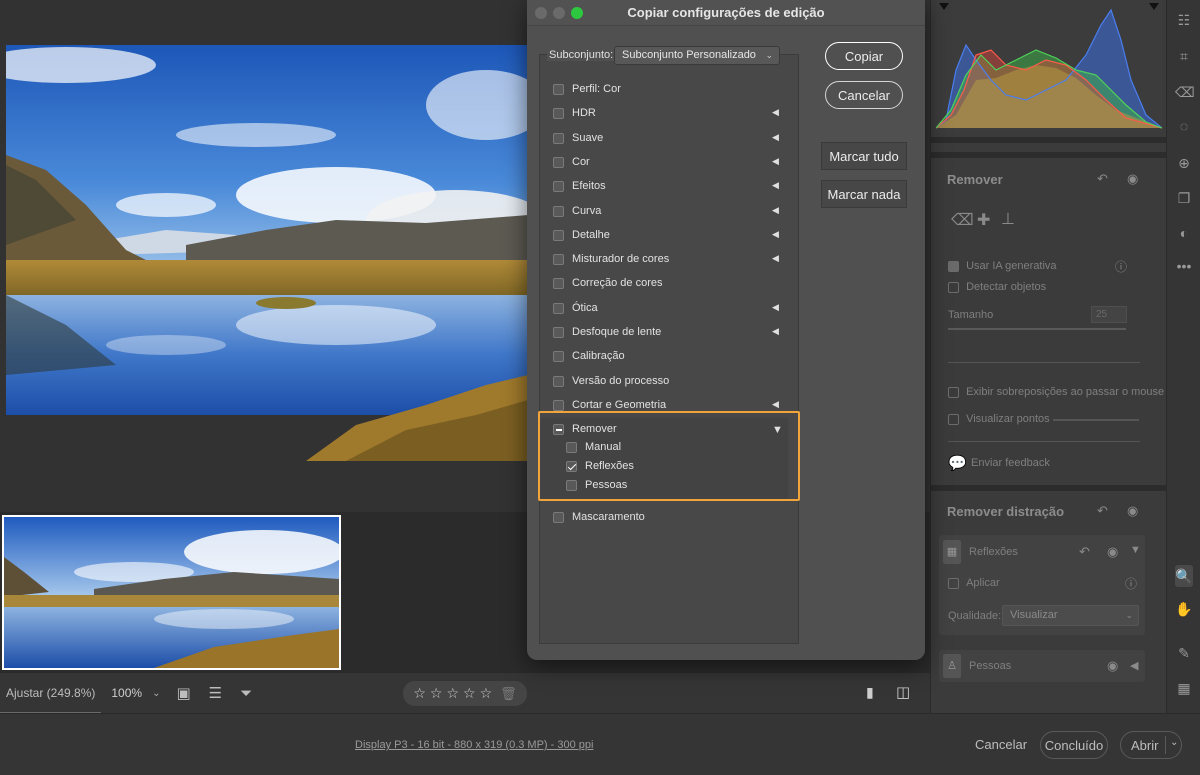 The width and height of the screenshot is (1200, 775). What do you see at coordinates (577, 211) in the screenshot?
I see `option-row: Curva` at bounding box center [577, 211].